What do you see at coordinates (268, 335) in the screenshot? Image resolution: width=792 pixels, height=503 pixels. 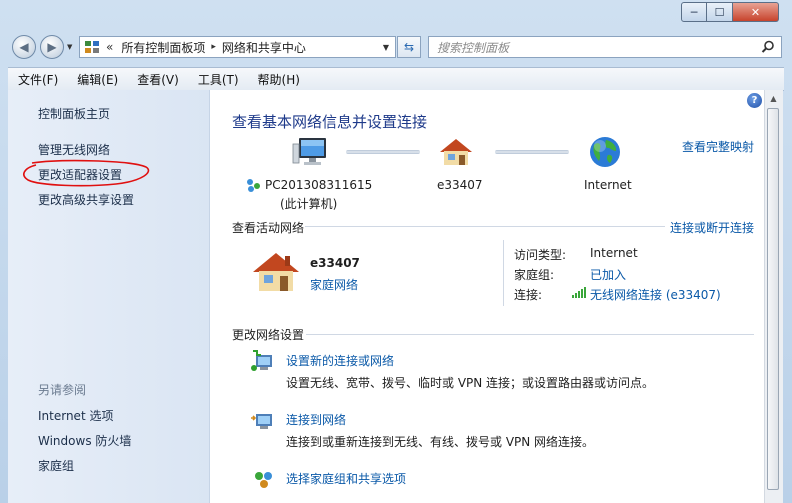 I see `change-settings-heading: 更改网络设置` at bounding box center [268, 335].